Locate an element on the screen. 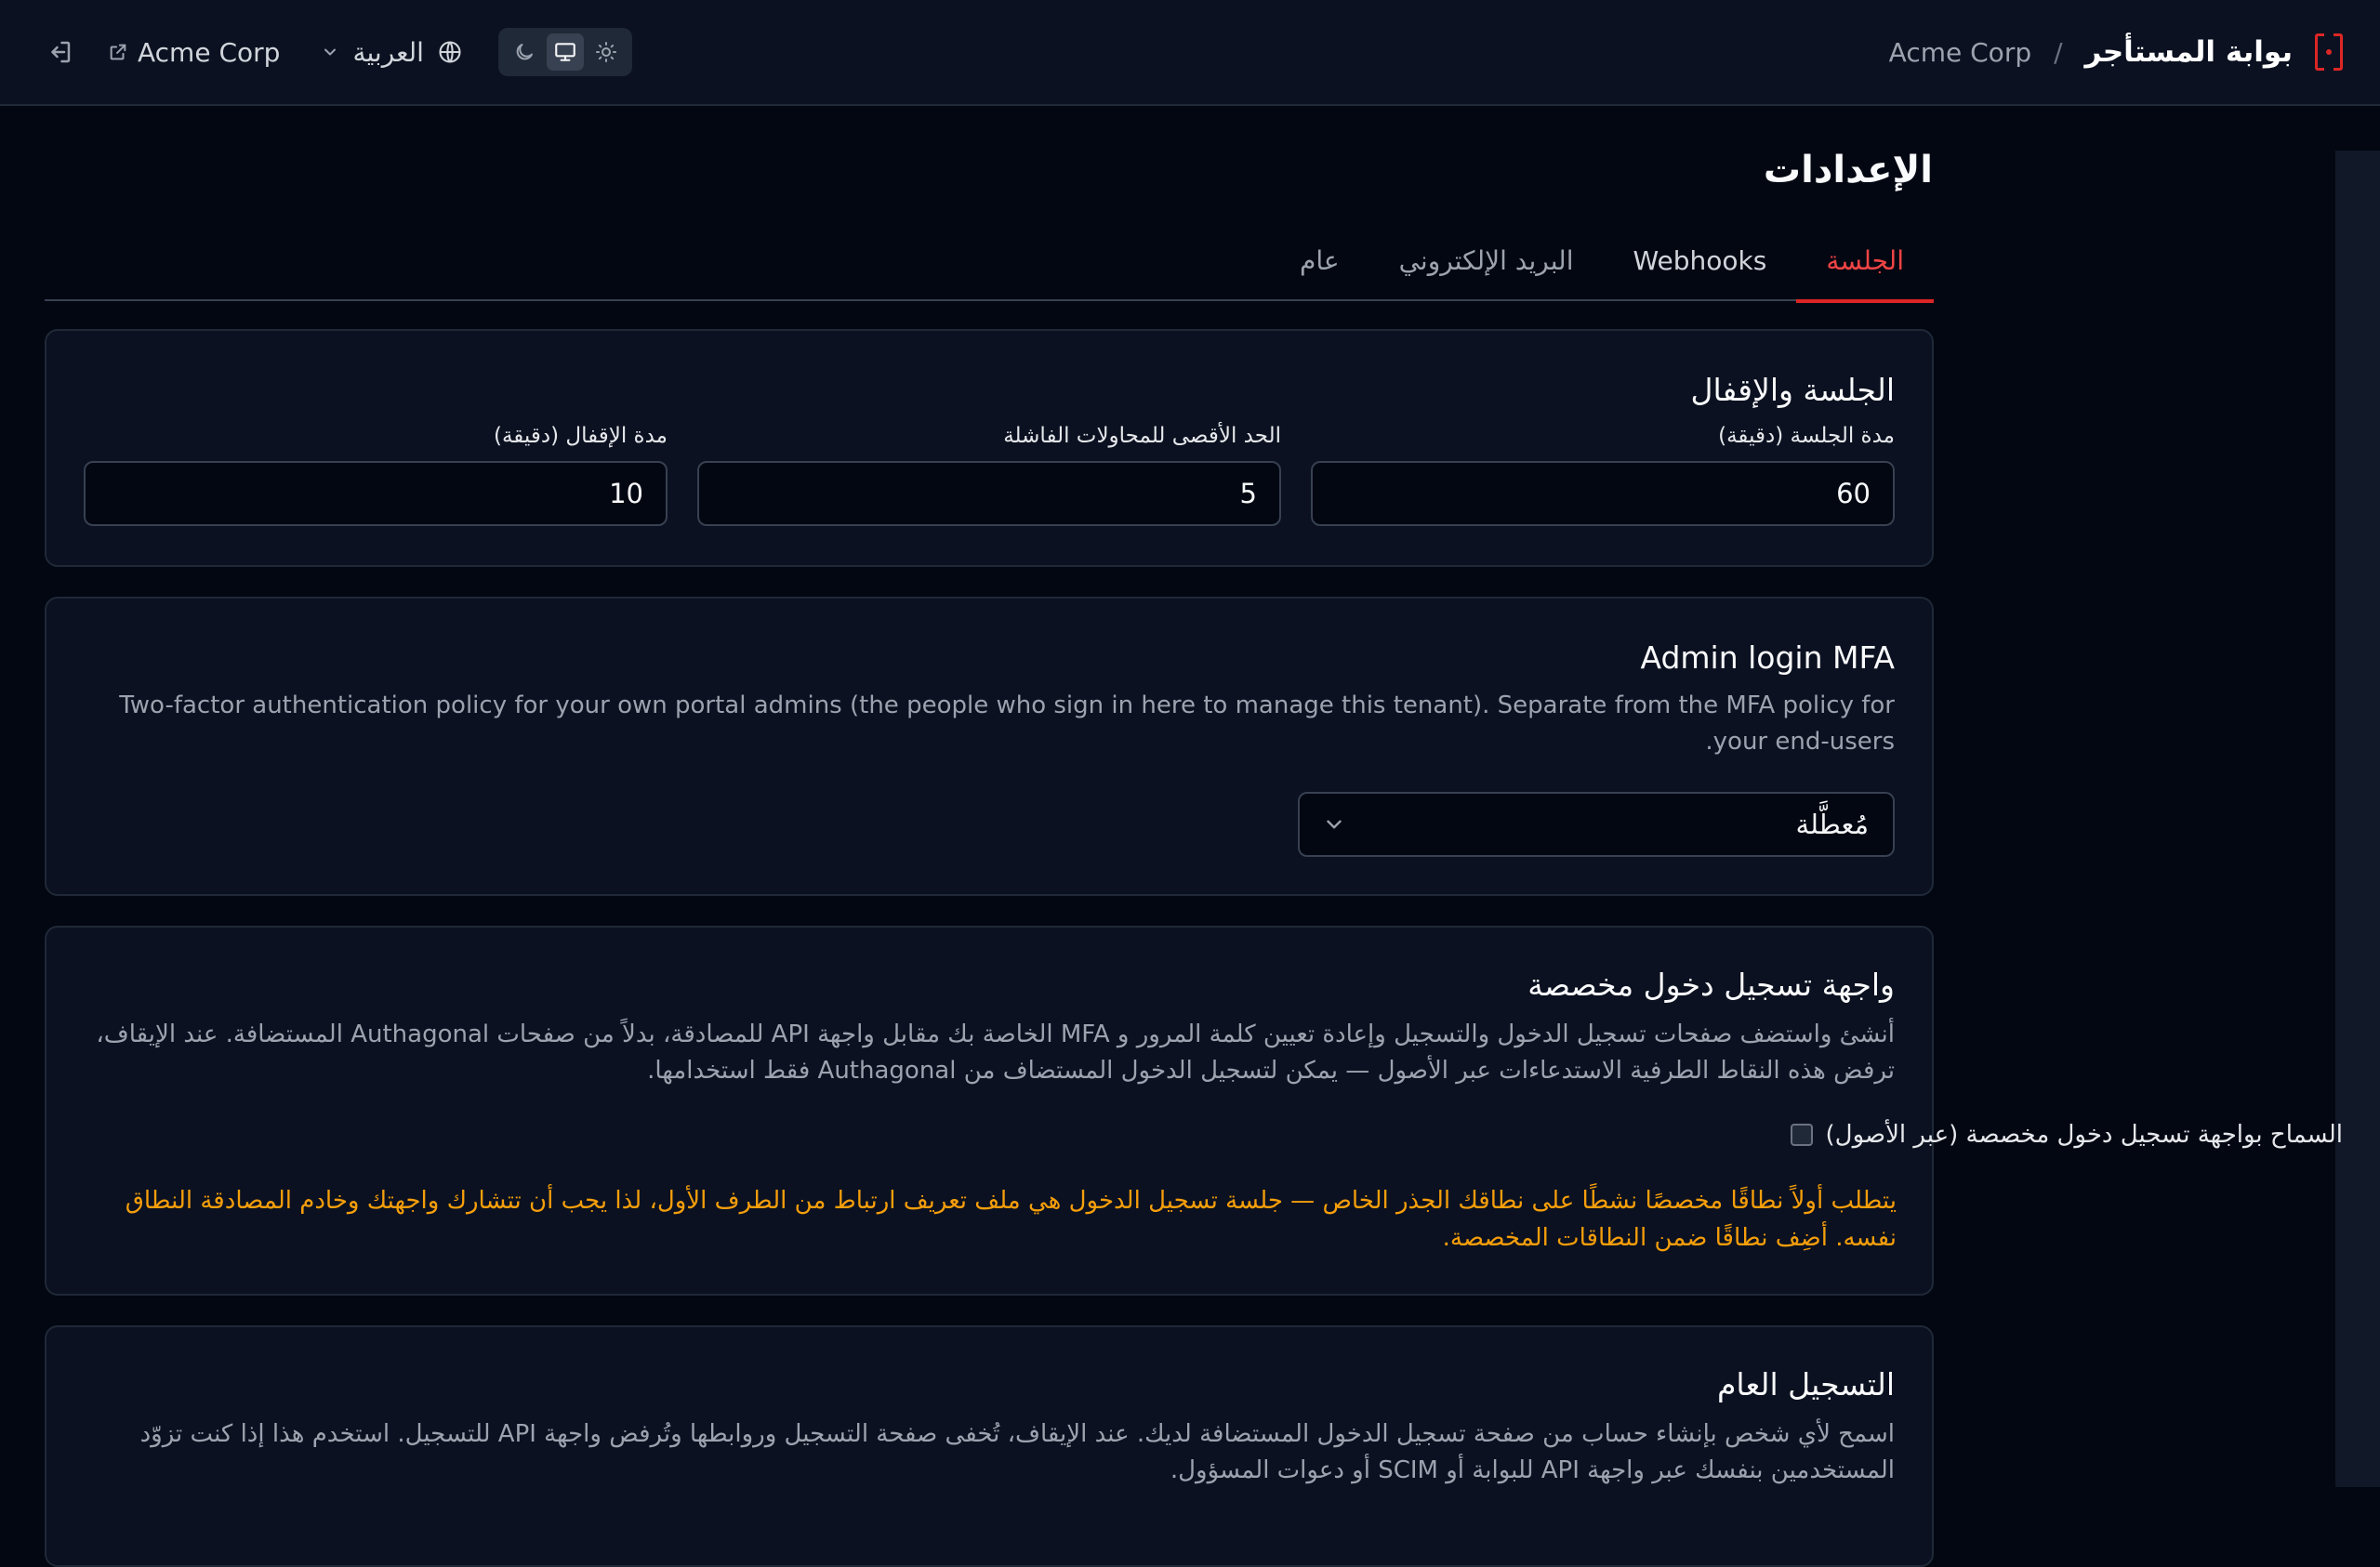 This screenshot has width=2380, height=1567. sun-icon is located at coordinates (605, 52).